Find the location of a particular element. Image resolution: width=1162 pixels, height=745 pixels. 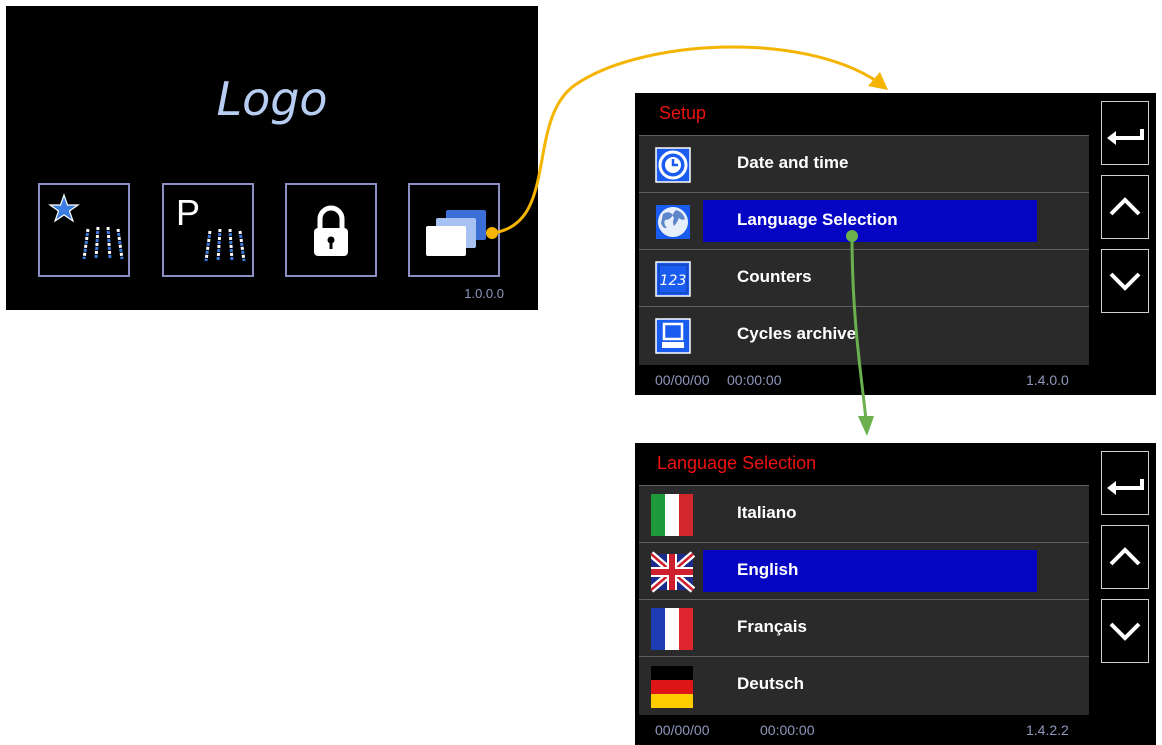

yellow-connector is located at coordinates (685, 140).